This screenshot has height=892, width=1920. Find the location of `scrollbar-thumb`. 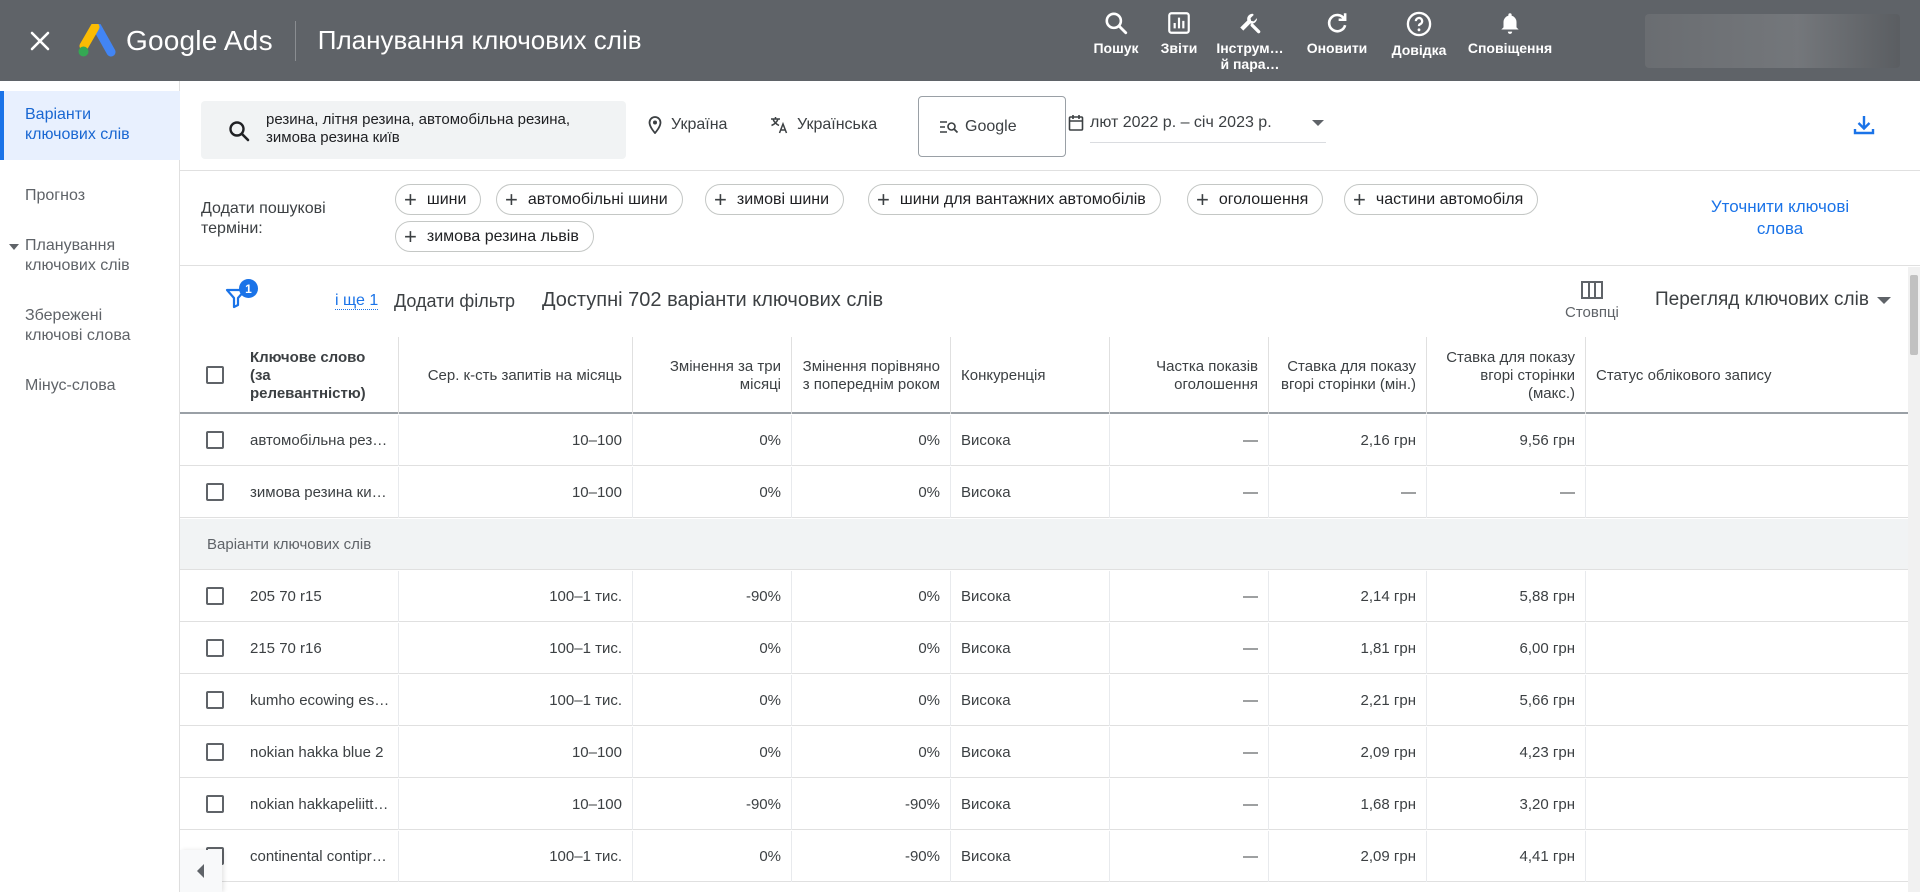

scrollbar-thumb is located at coordinates (1914, 315).